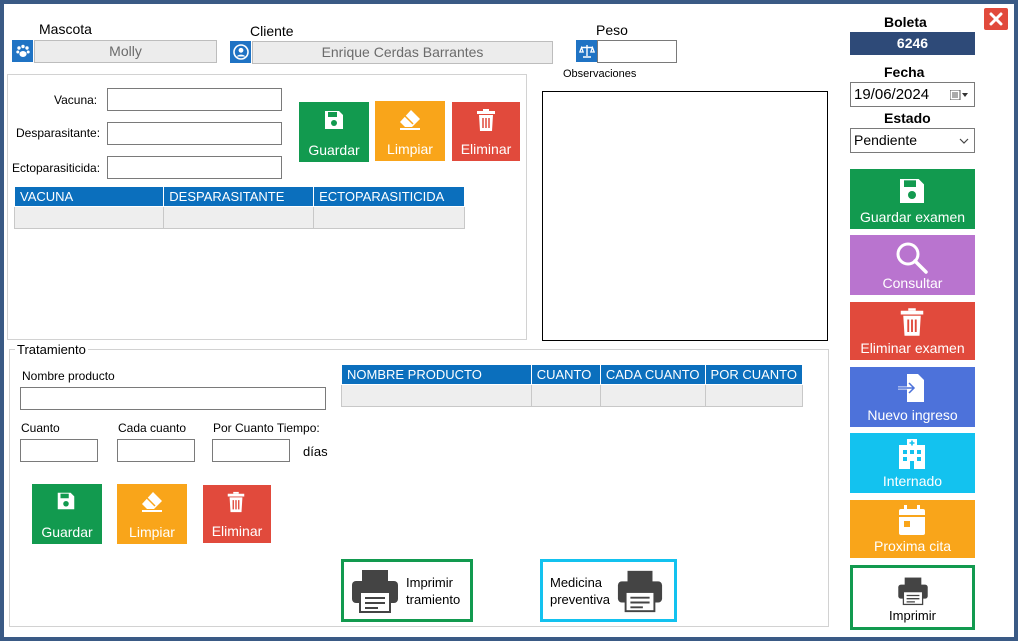 The width and height of the screenshot is (1018, 641). Describe the element at coordinates (652, 374) in the screenshot. I see `col-cada-cuanto: CADA CUANTO` at that location.